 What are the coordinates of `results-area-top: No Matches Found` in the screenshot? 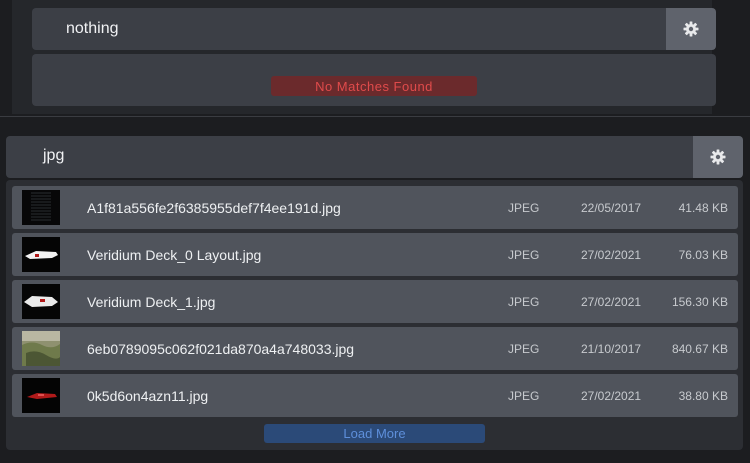 It's located at (374, 80).